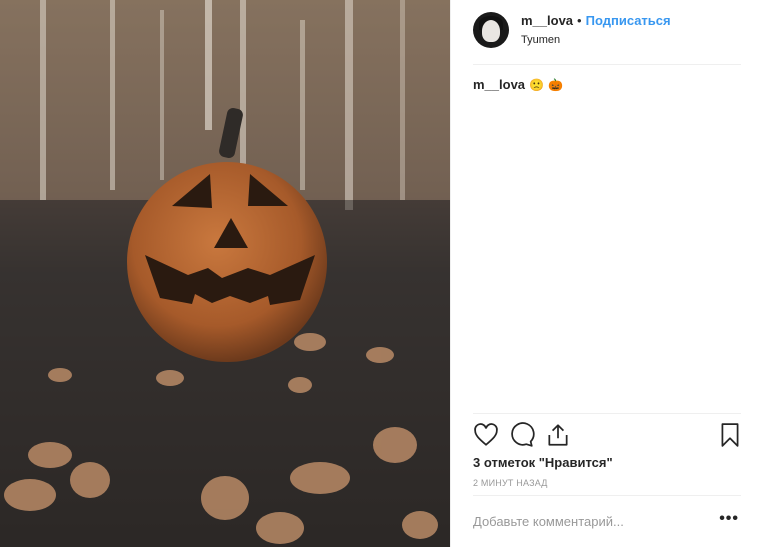 This screenshot has height=547, width=760. Describe the element at coordinates (547, 20) in the screenshot. I see `username-link: m__lova` at that location.